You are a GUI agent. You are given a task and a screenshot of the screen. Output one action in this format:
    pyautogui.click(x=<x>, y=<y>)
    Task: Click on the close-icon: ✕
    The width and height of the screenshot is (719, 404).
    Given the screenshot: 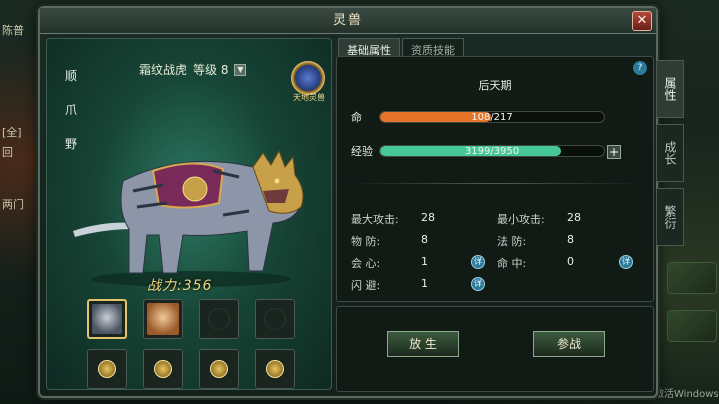 What is the action you would take?
    pyautogui.click(x=642, y=20)
    